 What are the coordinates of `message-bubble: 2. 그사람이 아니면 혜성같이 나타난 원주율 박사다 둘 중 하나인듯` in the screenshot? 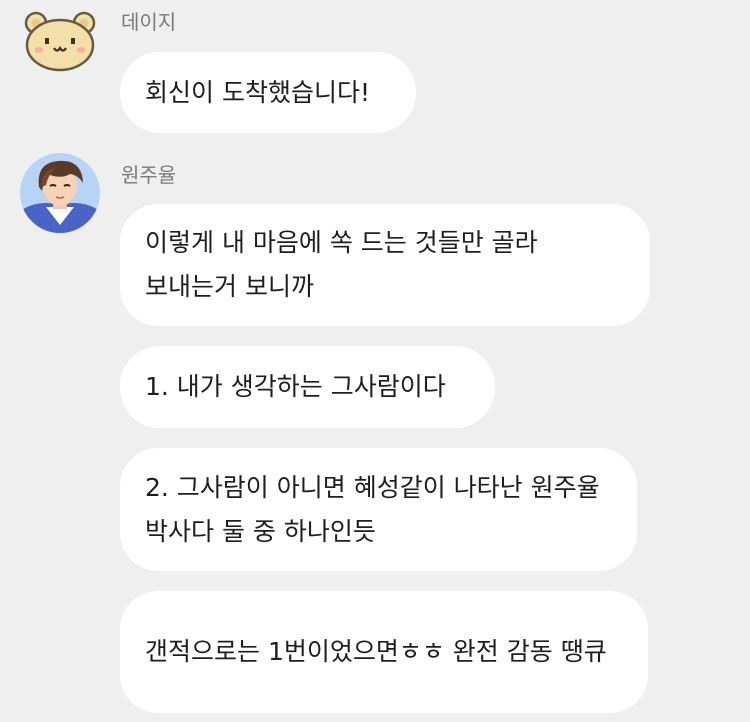 It's located at (378, 509).